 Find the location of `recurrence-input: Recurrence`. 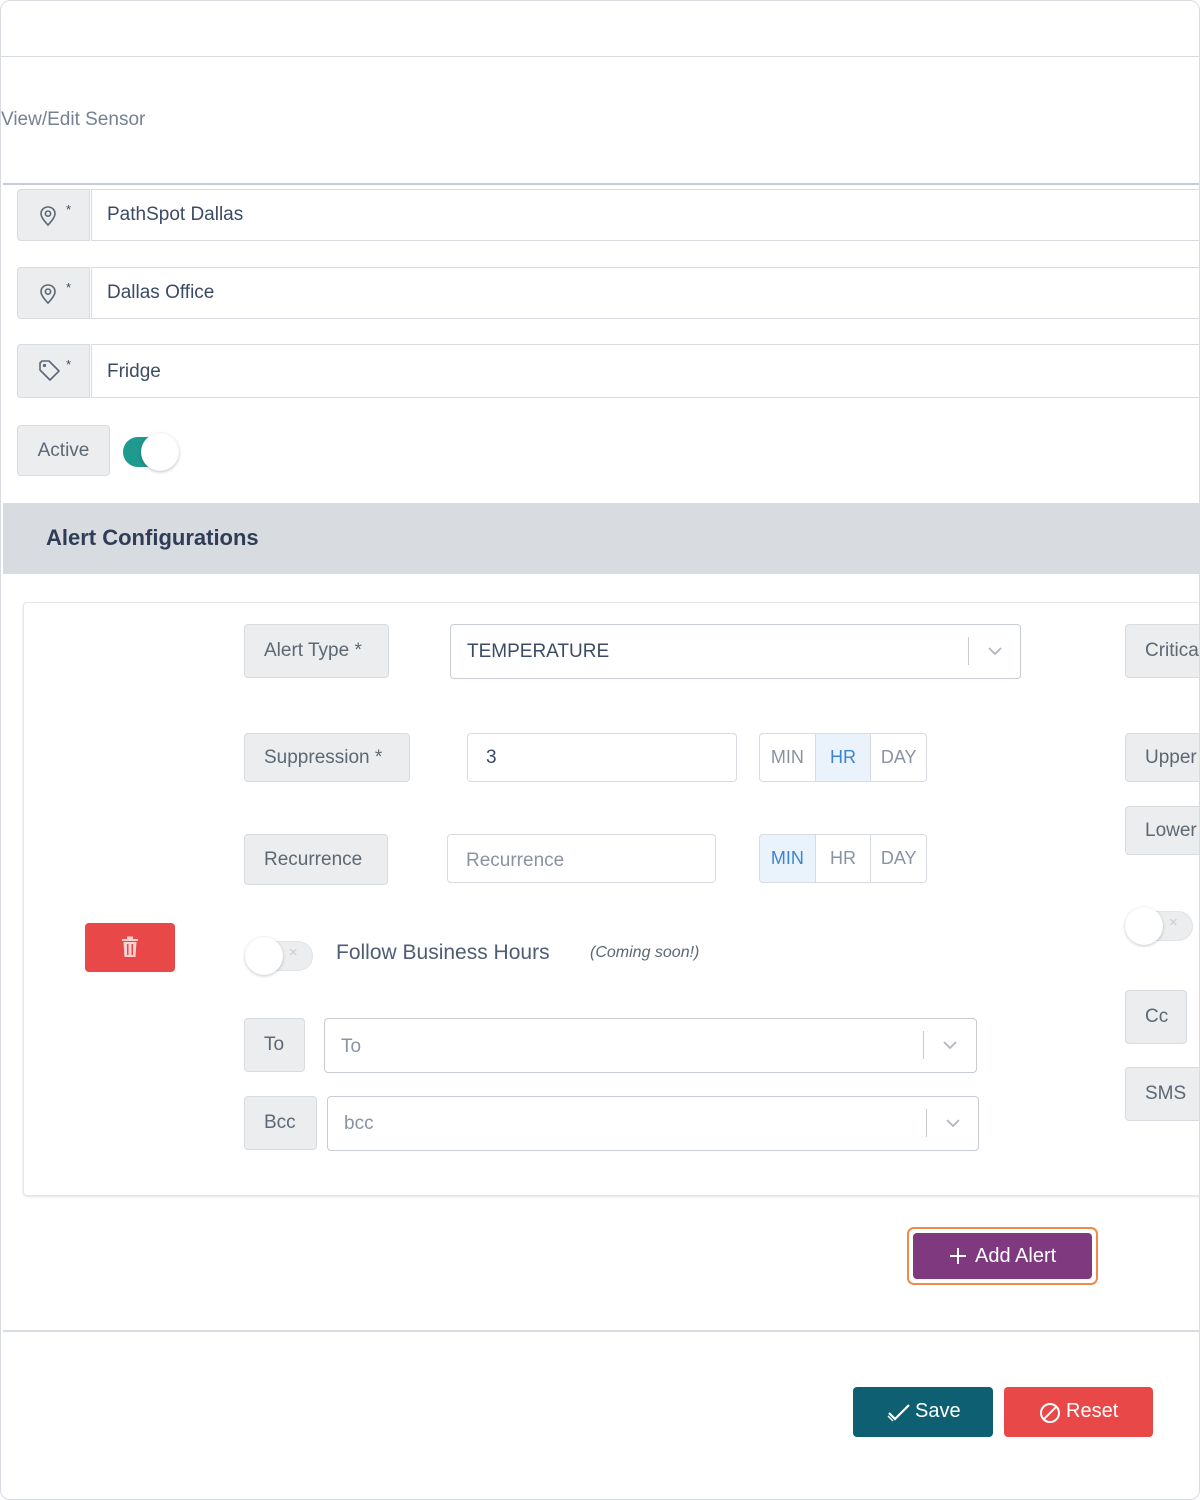

recurrence-input: Recurrence is located at coordinates (581, 858).